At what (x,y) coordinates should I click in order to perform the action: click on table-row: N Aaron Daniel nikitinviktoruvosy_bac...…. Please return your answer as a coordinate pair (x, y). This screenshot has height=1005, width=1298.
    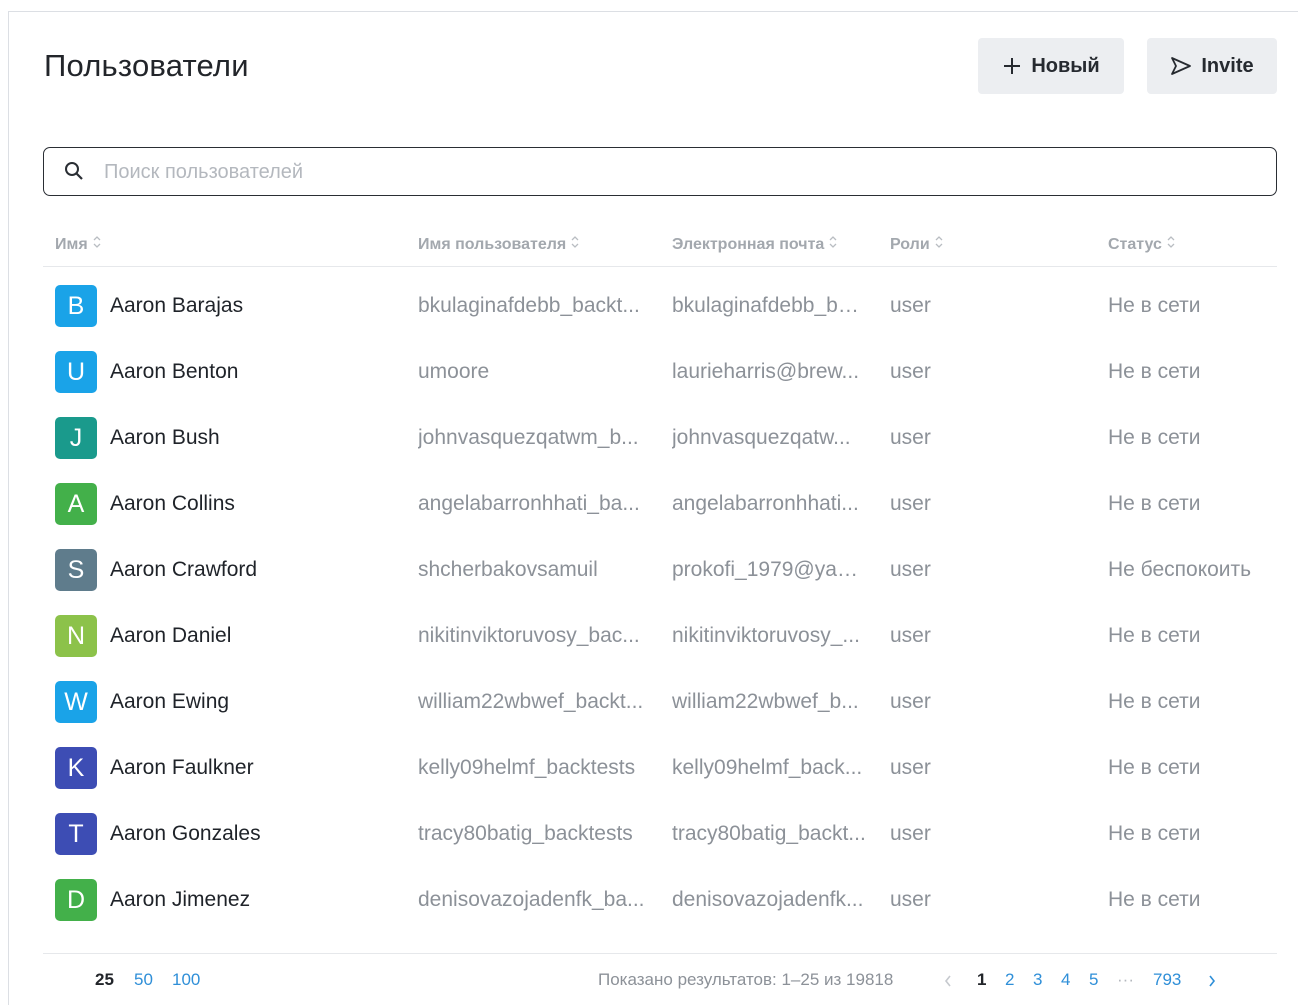
    Looking at the image, I should click on (660, 637).